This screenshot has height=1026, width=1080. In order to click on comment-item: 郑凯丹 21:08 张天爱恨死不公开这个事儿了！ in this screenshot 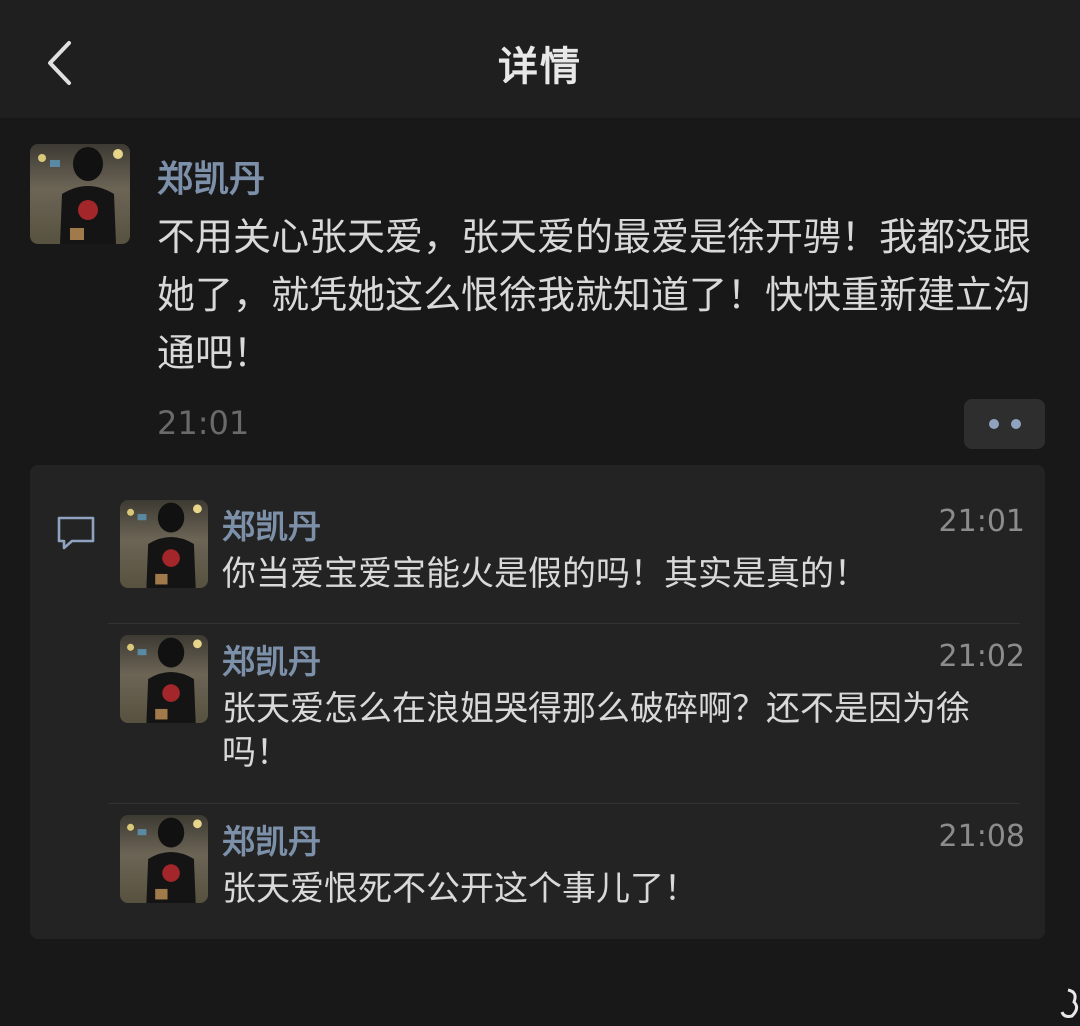, I will do `click(572, 865)`.